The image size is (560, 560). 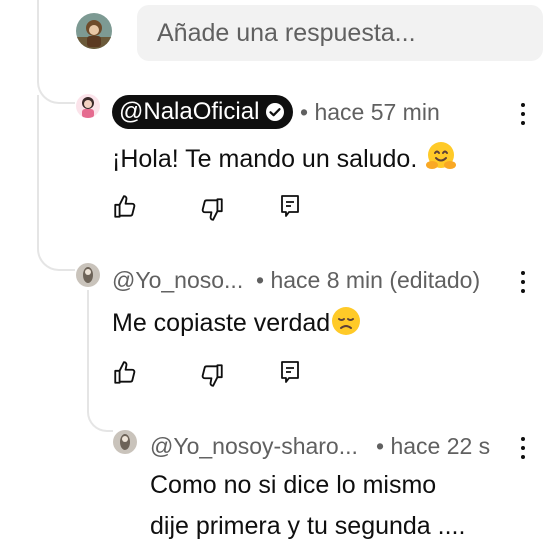 What do you see at coordinates (346, 324) in the screenshot?
I see `disappointed-face-icon` at bounding box center [346, 324].